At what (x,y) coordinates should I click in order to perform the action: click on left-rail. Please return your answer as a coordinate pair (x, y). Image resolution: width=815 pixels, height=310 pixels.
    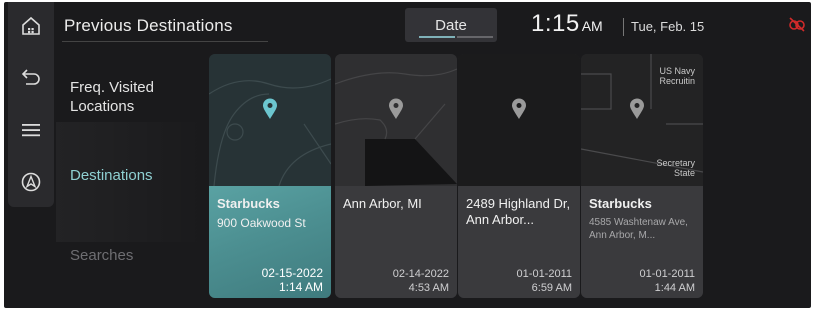
    Looking at the image, I should click on (31, 104).